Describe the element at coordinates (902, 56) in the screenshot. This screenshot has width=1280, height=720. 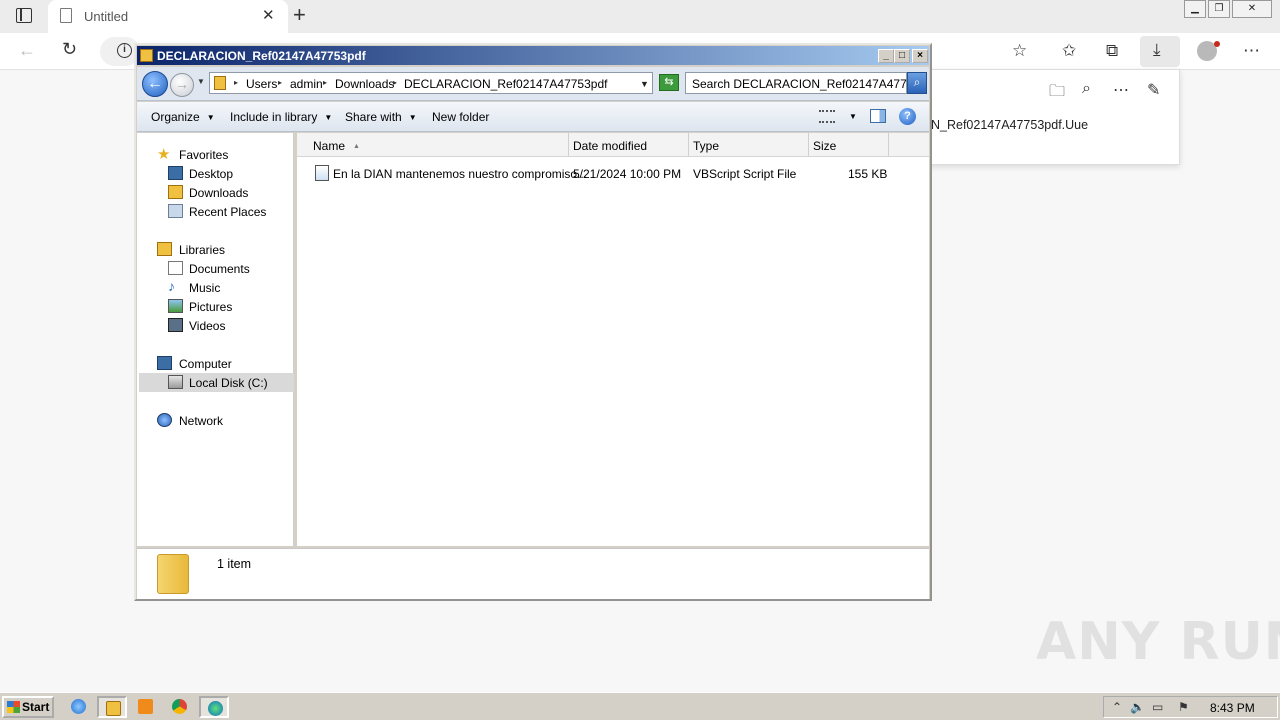
I see `maximize-button: □` at that location.